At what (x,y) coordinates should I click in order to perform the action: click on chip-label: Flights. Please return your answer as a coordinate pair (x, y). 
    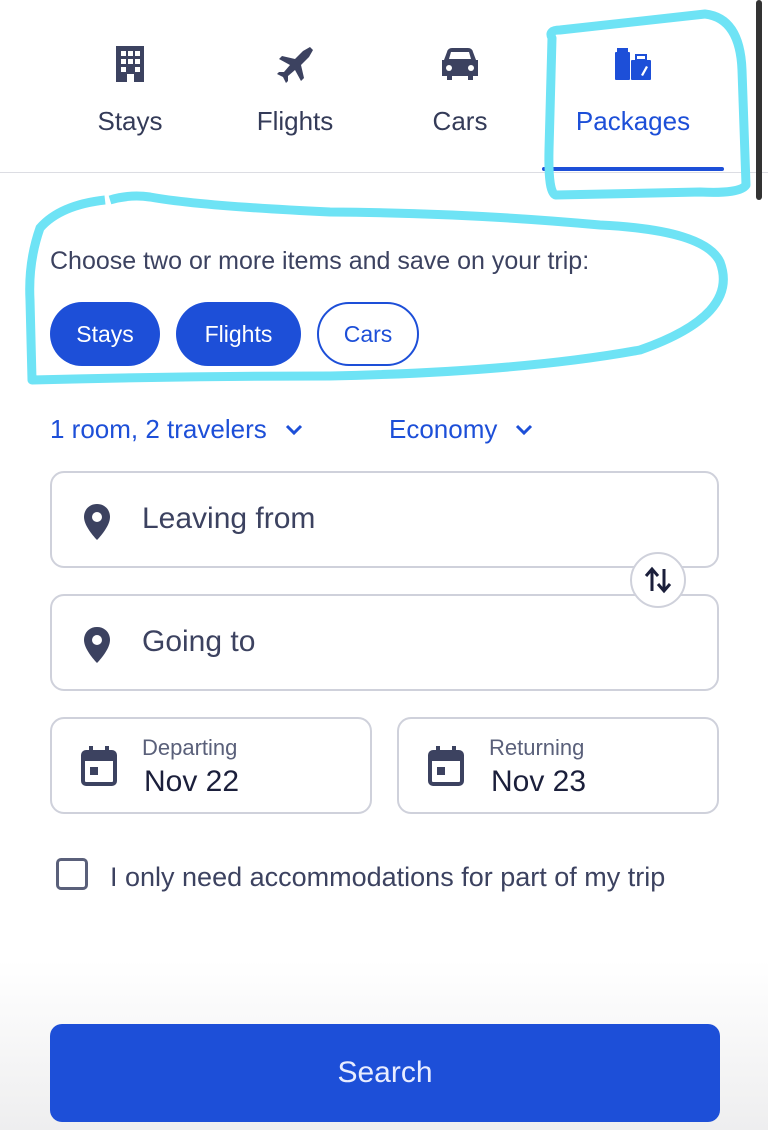
    Looking at the image, I should click on (238, 333).